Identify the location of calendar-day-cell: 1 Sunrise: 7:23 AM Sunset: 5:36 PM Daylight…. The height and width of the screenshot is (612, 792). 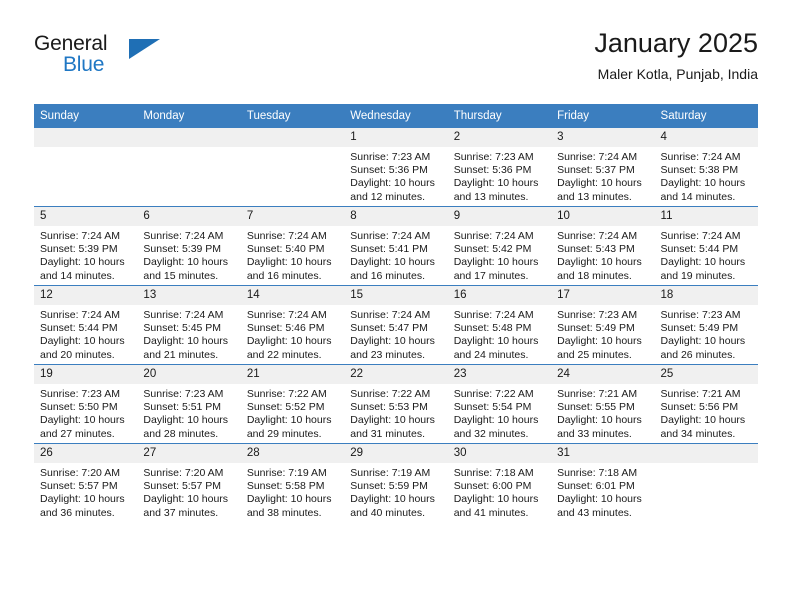
(396, 167).